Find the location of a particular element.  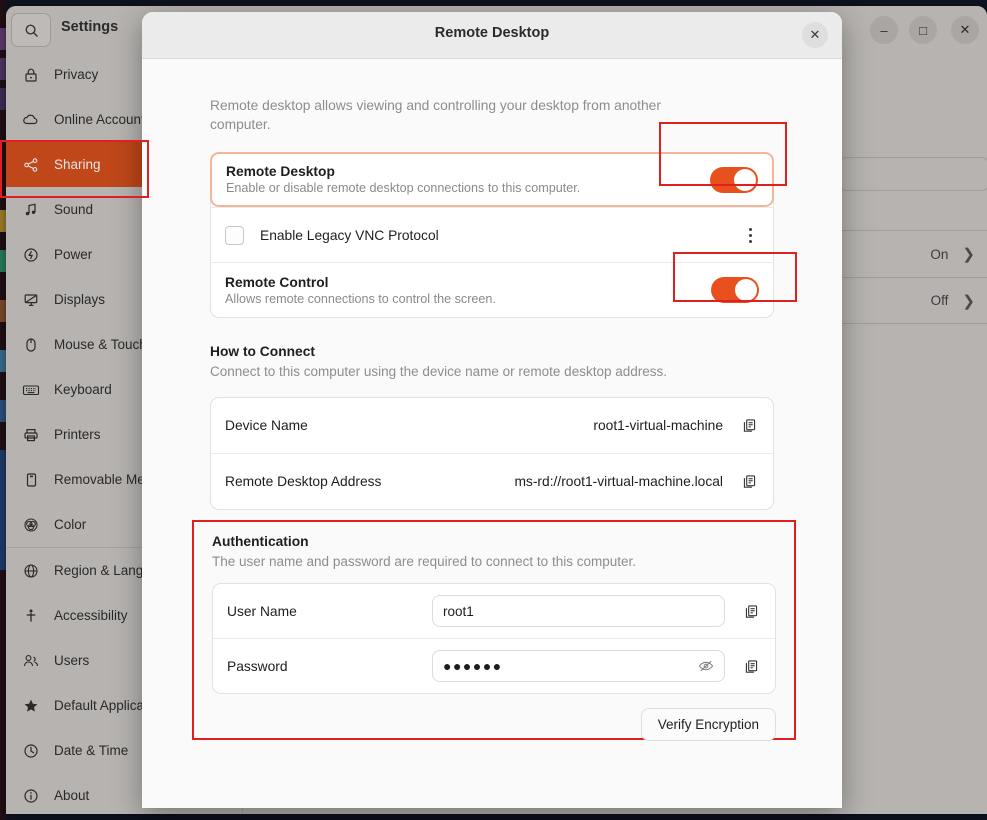

settings-window-title: Settings is located at coordinates (90, 27).